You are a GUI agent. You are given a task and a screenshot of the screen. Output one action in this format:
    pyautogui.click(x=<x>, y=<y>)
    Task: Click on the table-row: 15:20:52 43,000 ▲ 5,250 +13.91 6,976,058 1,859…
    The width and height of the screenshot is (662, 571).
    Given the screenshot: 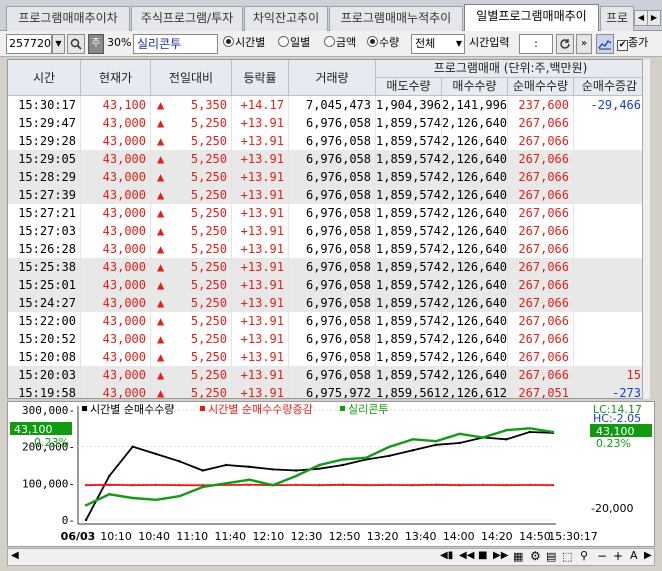 What is the action you would take?
    pyautogui.click(x=327, y=339)
    